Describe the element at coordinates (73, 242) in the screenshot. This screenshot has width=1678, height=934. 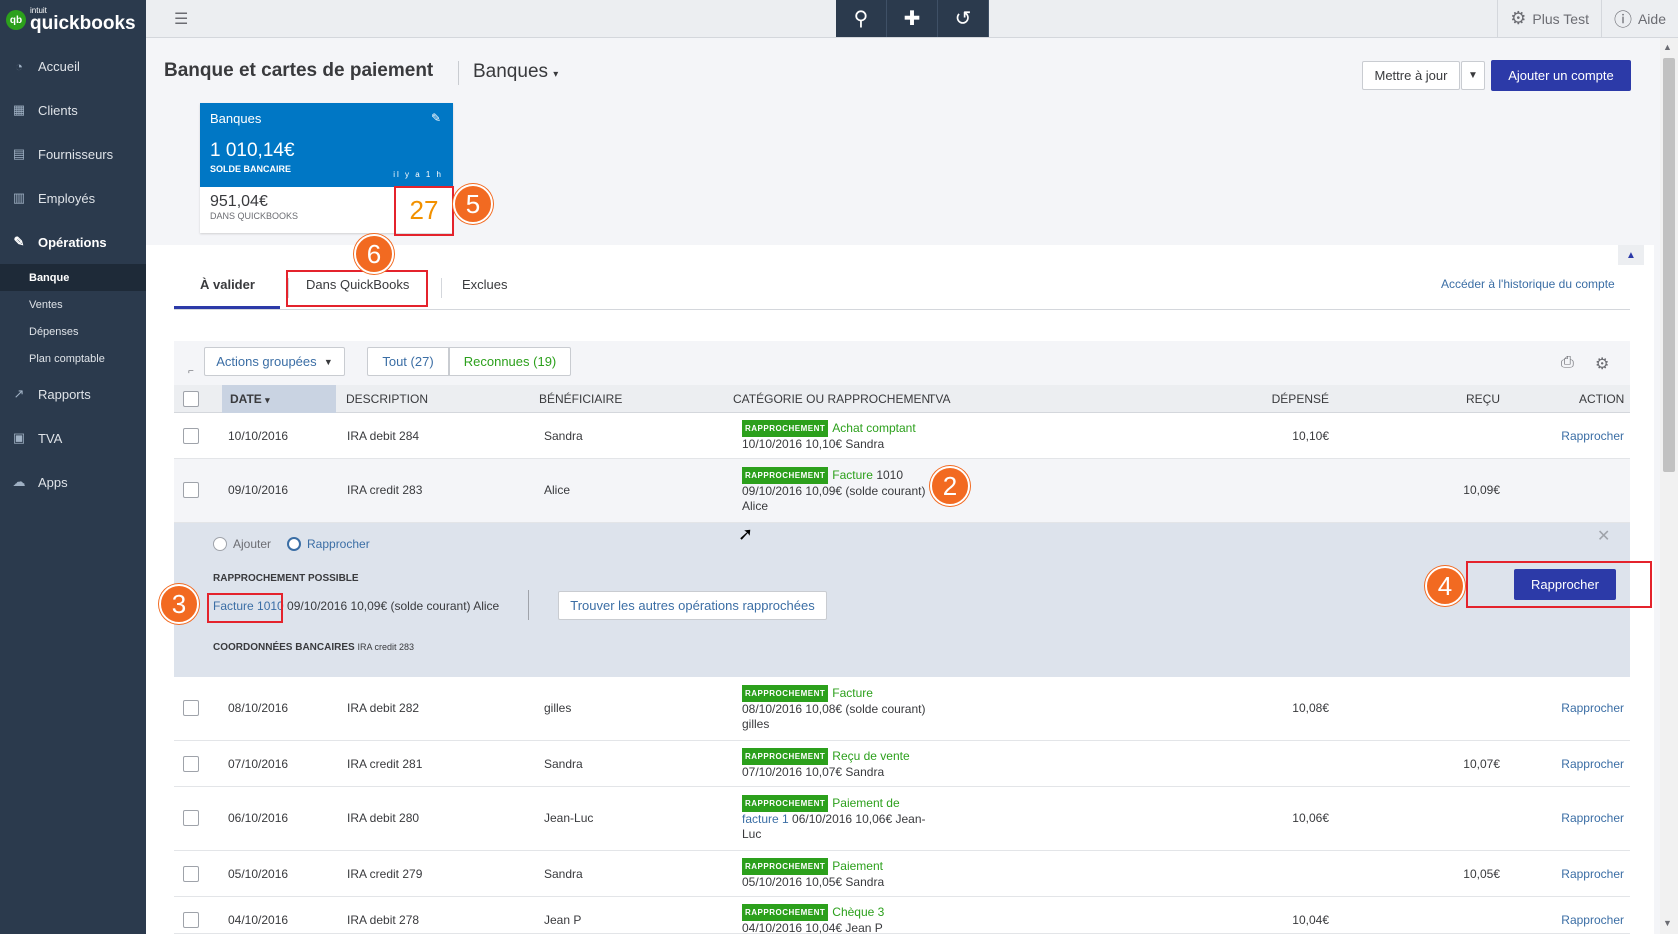
I see `sidebar-item-operations: ✎ Opérations` at that location.